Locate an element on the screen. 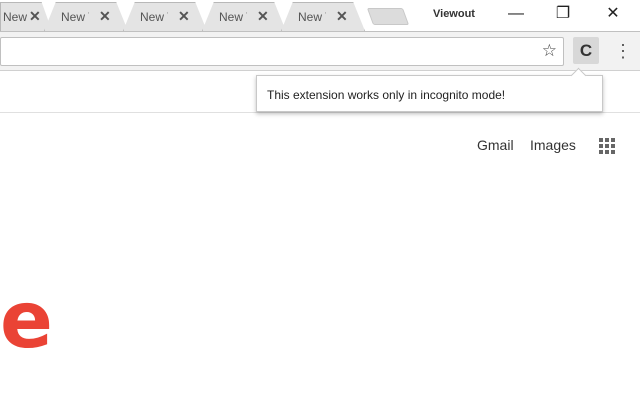 This screenshot has width=640, height=400. tab-4: New Tab ✕ is located at coordinates (244, 16).